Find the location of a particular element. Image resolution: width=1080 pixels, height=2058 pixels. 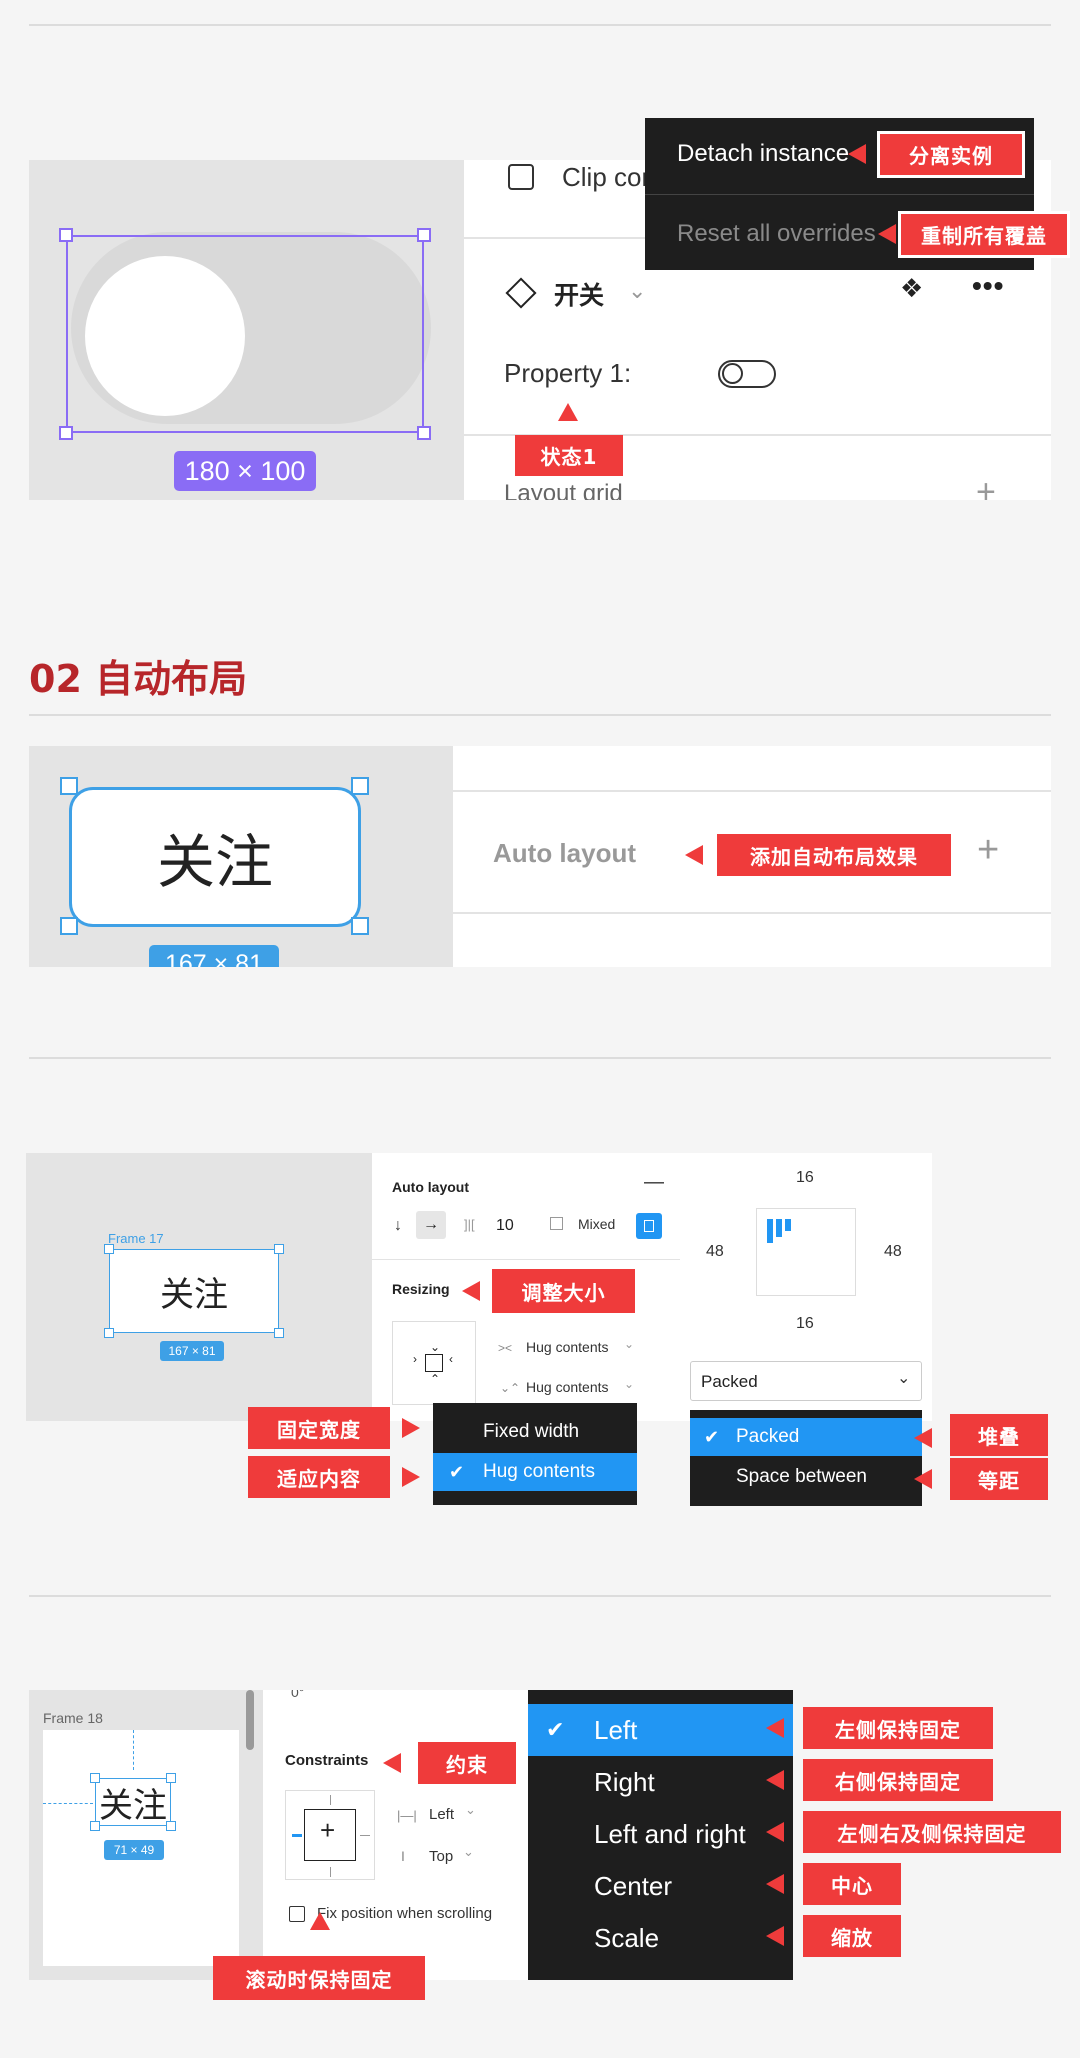

menu-reset-overrides: Reset all overrides is located at coordinates (776, 234).